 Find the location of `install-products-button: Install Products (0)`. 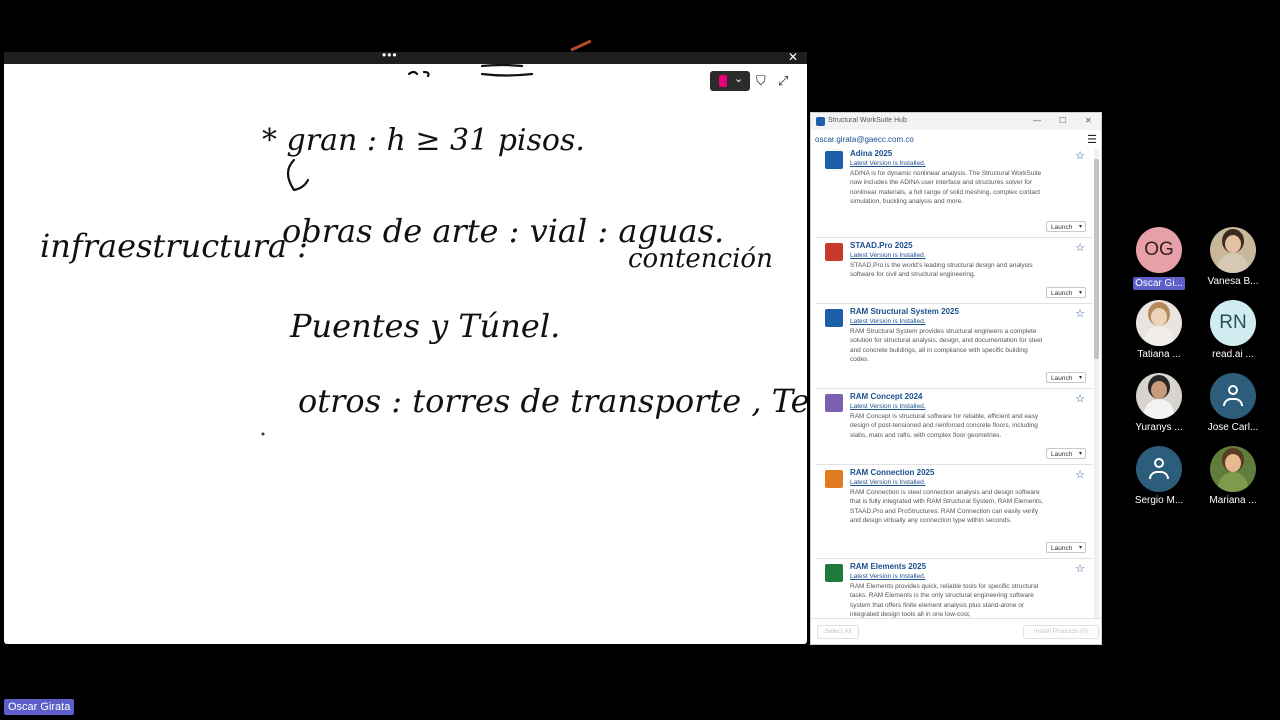

install-products-button: Install Products (0) is located at coordinates (1061, 632).